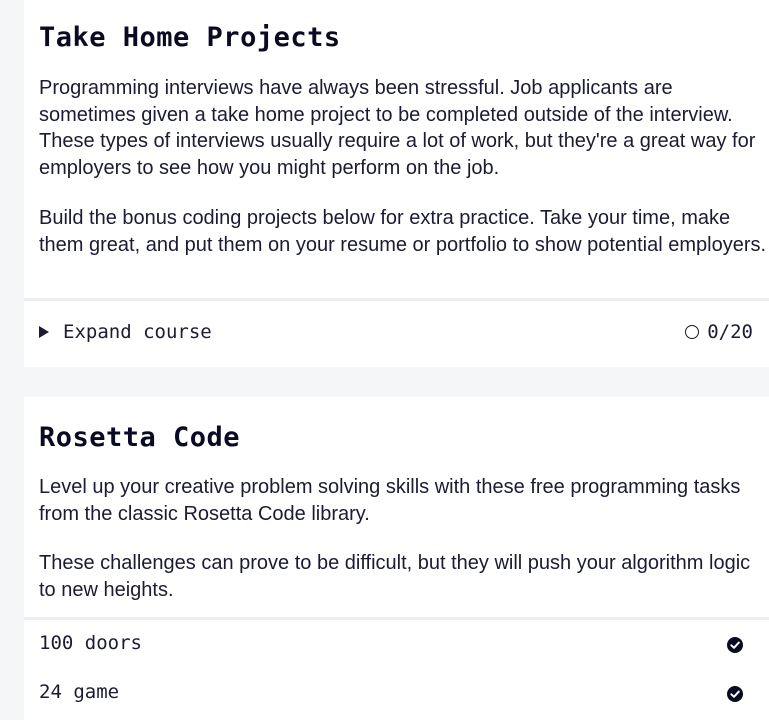  What do you see at coordinates (396, 694) in the screenshot?
I see `challenge-link: 24 game` at bounding box center [396, 694].